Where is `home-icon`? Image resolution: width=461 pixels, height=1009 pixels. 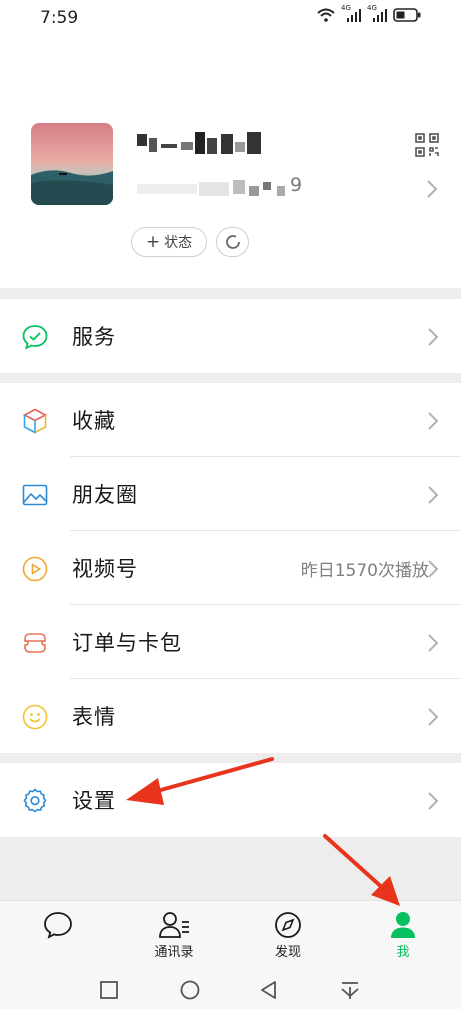
home-icon is located at coordinates (190, 991).